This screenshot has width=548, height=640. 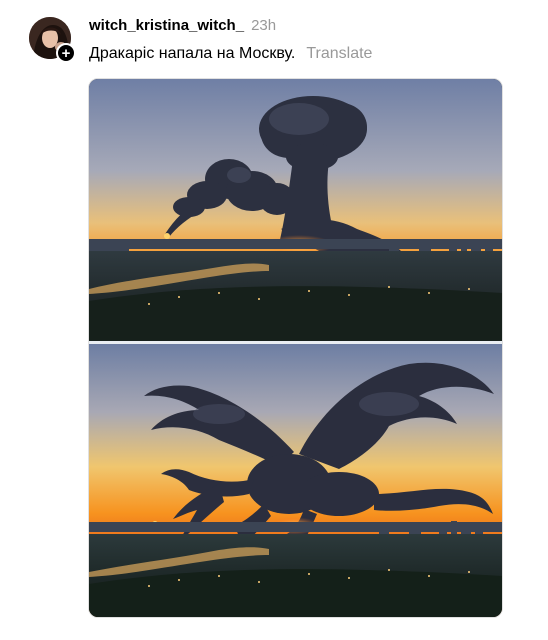 I want to click on post-header: witch_kristina_witch_ 23h, so click(x=182, y=27).